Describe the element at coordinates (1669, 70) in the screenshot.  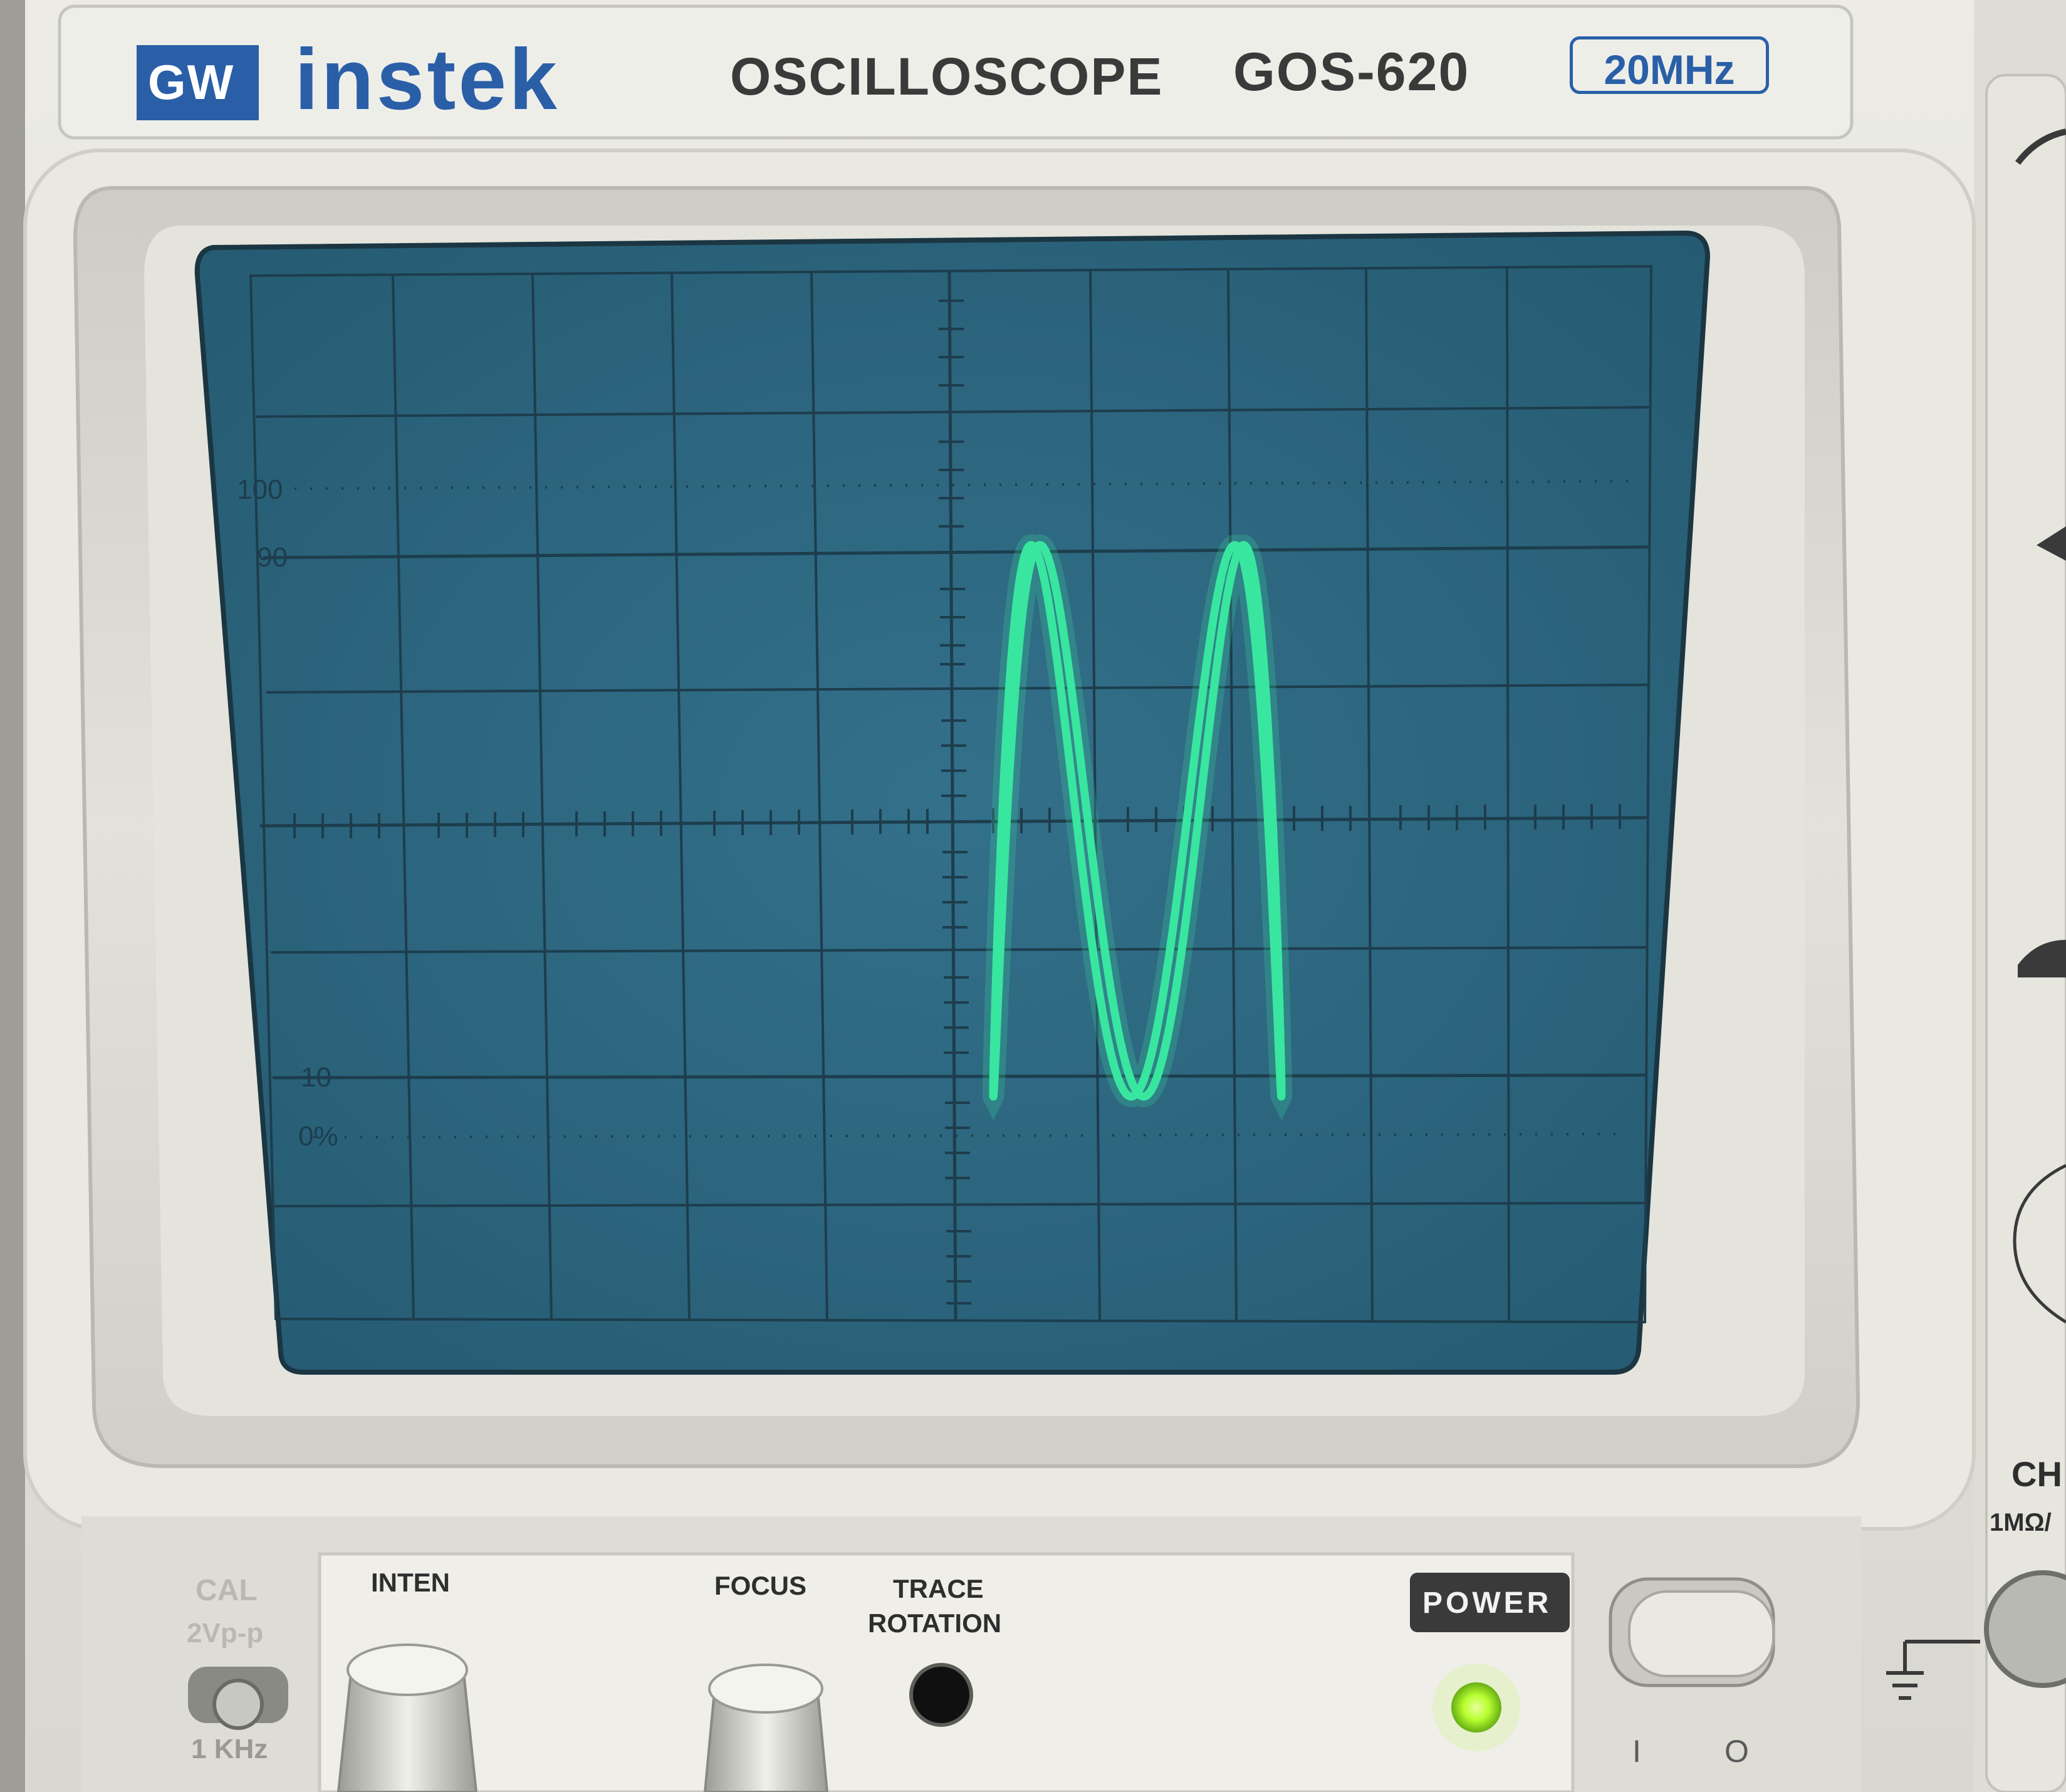
I see `bandwidth-badge-text: 20MHz` at that location.